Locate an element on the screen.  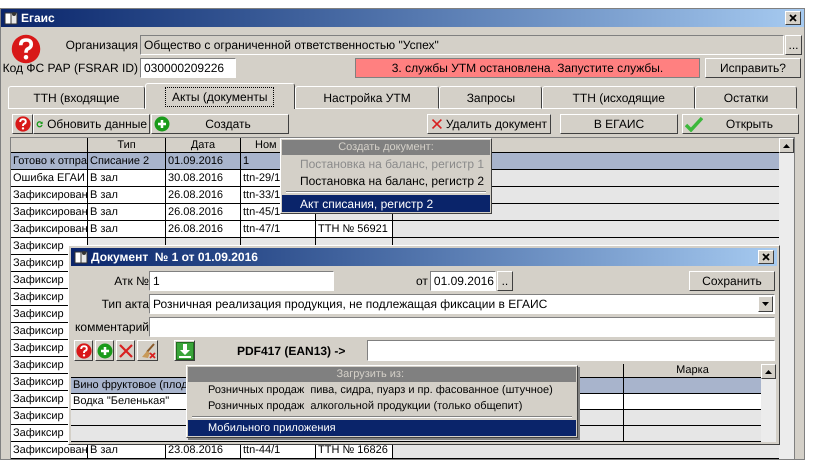
organization-label: Организация is located at coordinates (102, 45).